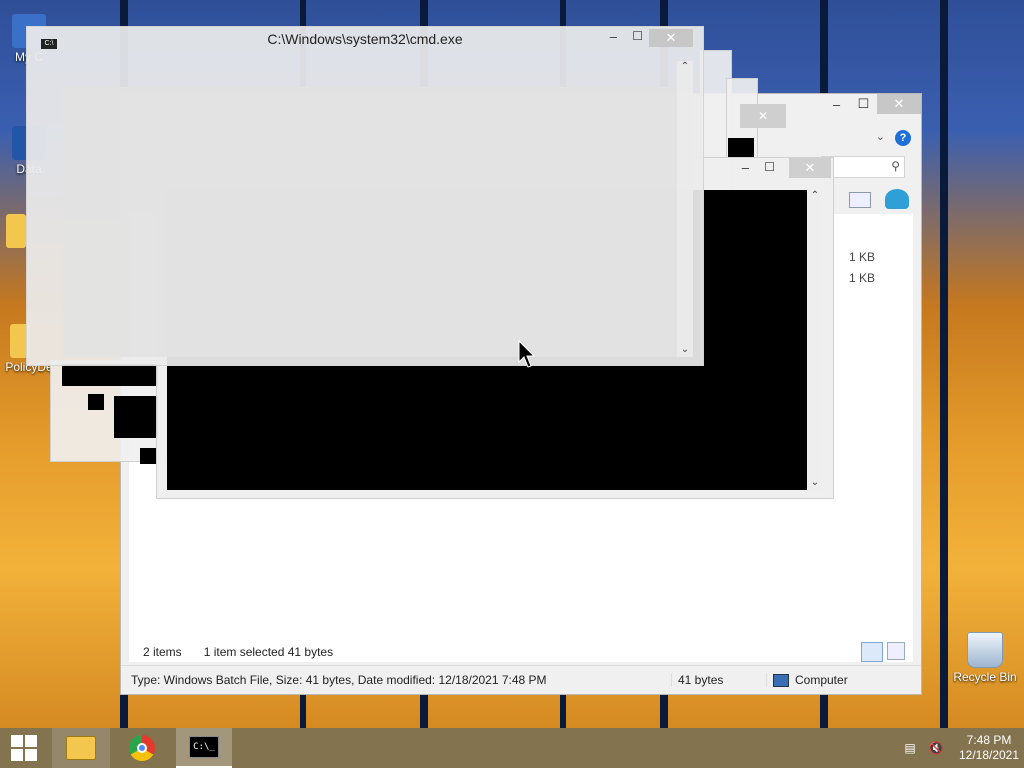 This screenshot has height=768, width=1024. I want to click on large-icons-view-icon, so click(896, 651).